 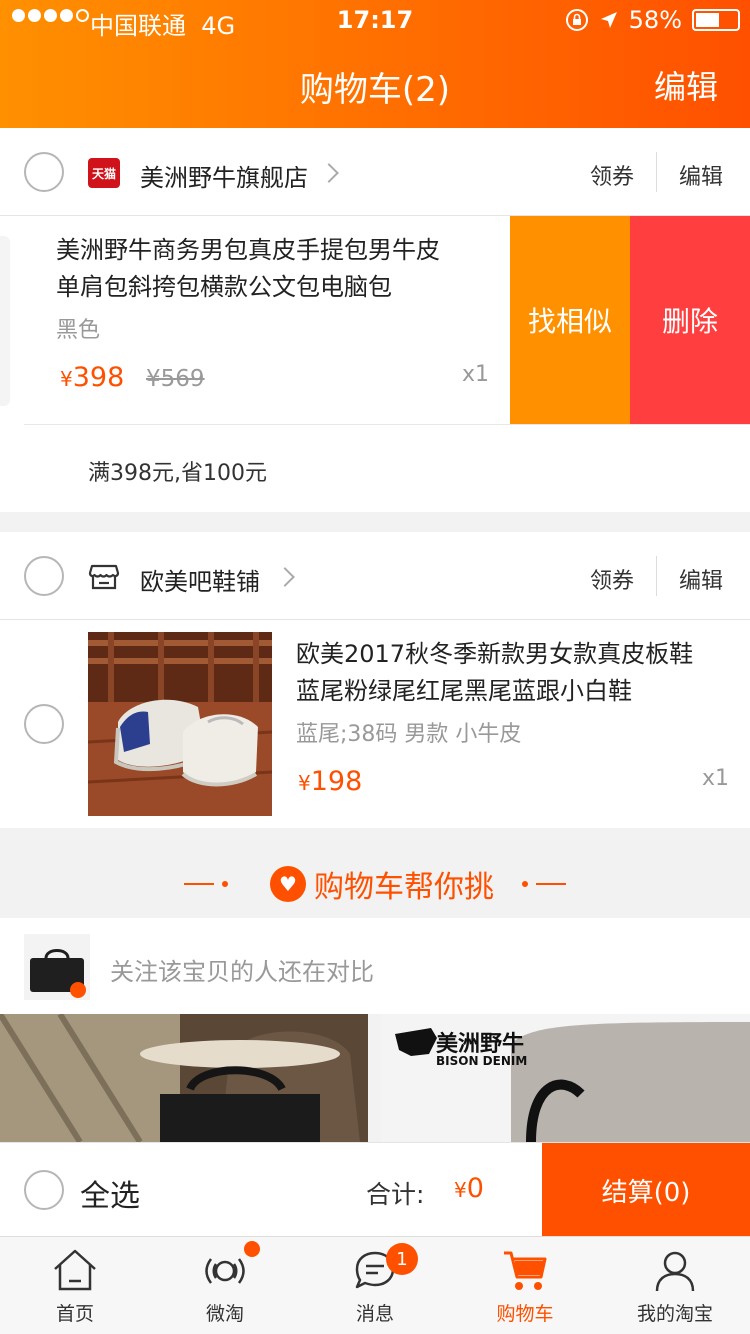 I want to click on tab-label: 首页, so click(x=74, y=1314).